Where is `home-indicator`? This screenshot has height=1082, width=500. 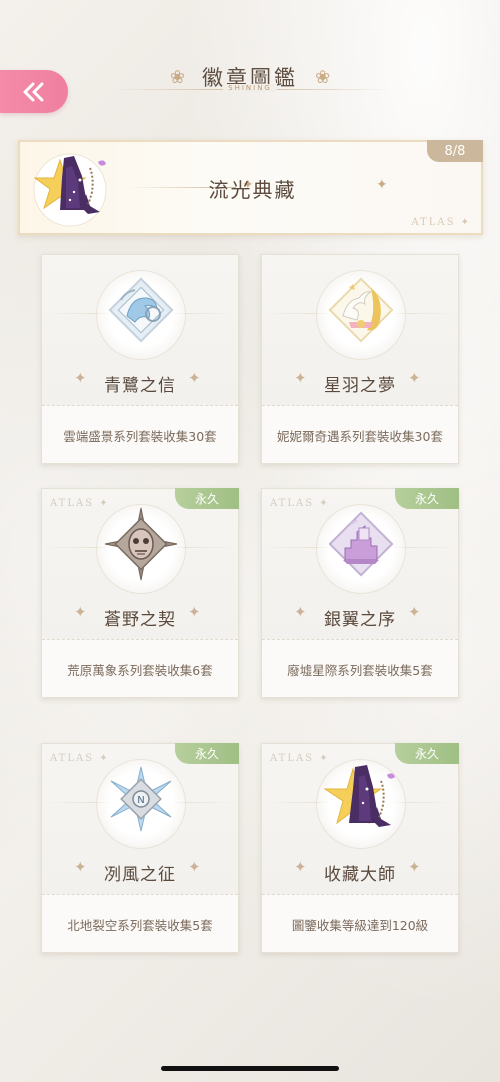
home-indicator is located at coordinates (250, 1068).